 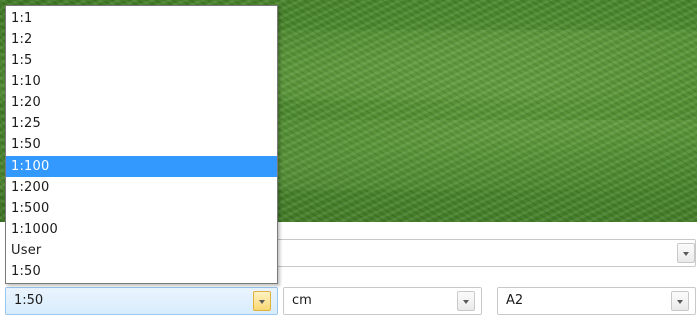 What do you see at coordinates (596, 301) in the screenshot?
I see `paper-size-select: A2` at bounding box center [596, 301].